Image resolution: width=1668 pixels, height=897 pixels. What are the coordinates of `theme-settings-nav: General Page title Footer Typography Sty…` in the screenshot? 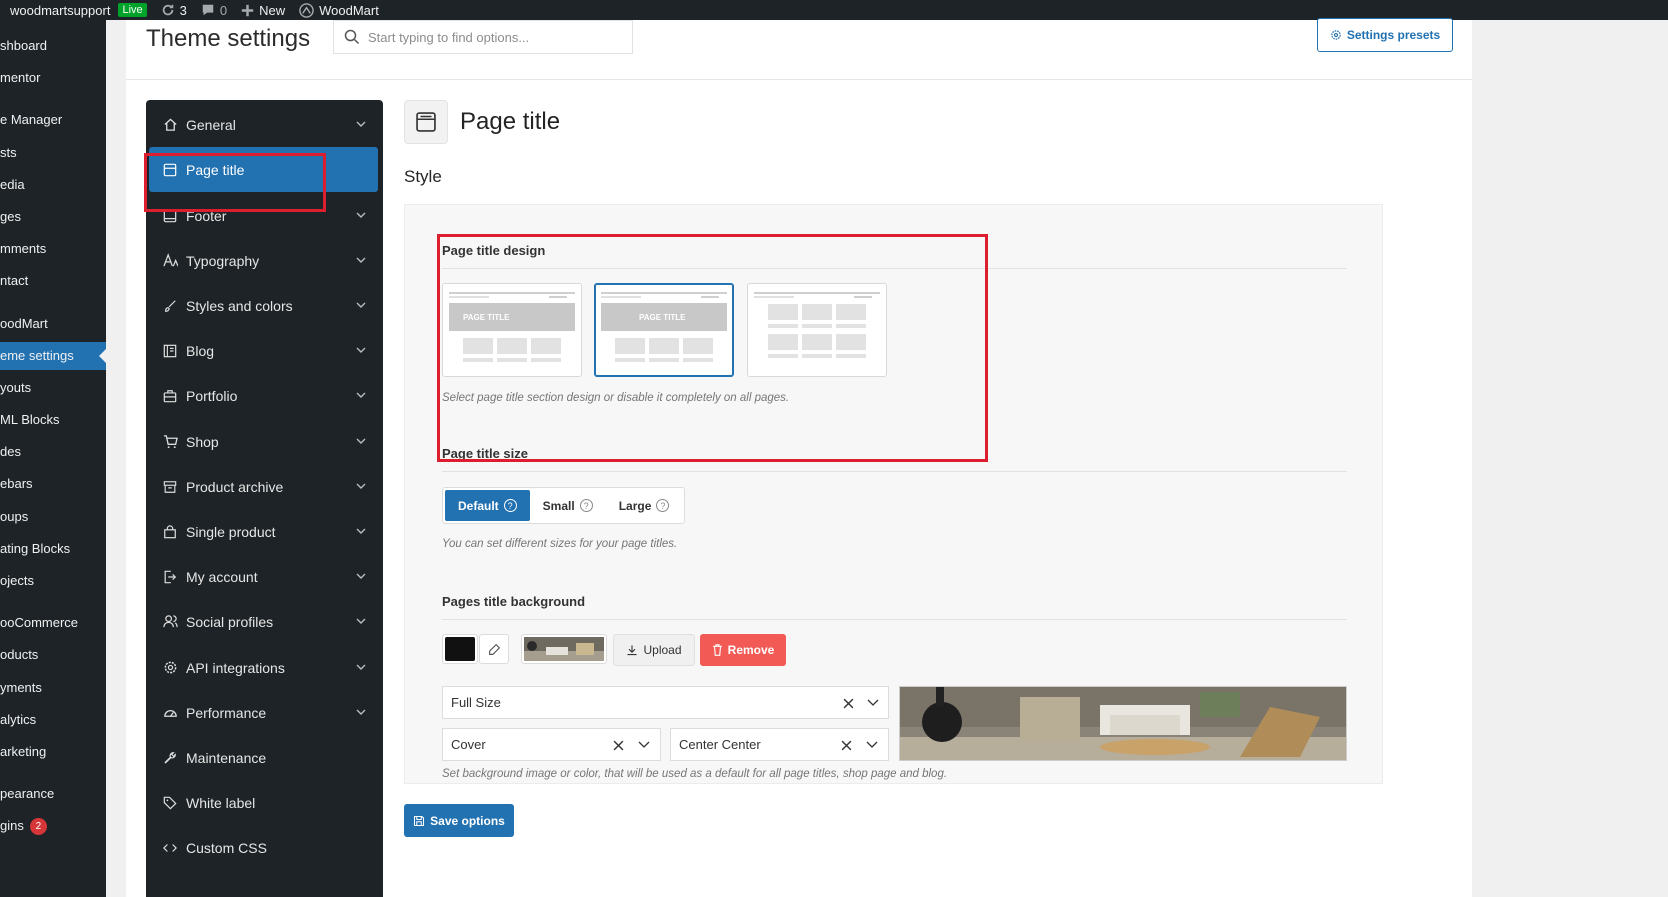 It's located at (264, 498).